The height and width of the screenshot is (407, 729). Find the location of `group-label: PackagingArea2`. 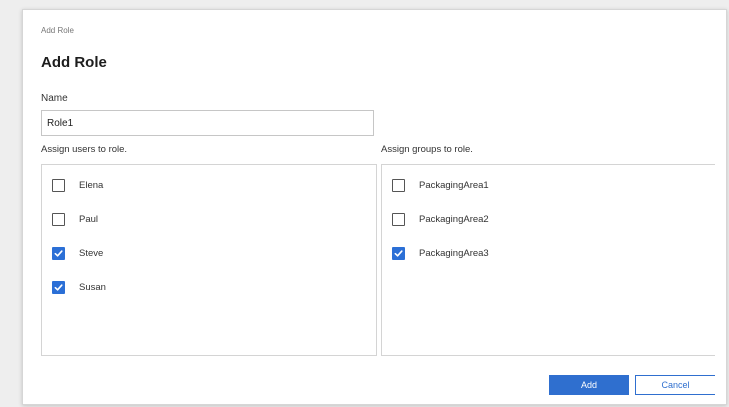

group-label: PackagingArea2 is located at coordinates (454, 219).